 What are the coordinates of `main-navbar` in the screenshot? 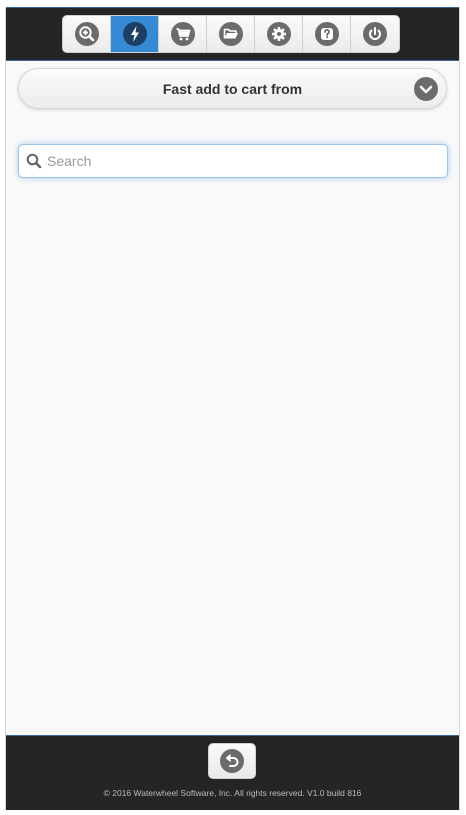 It's located at (231, 34).